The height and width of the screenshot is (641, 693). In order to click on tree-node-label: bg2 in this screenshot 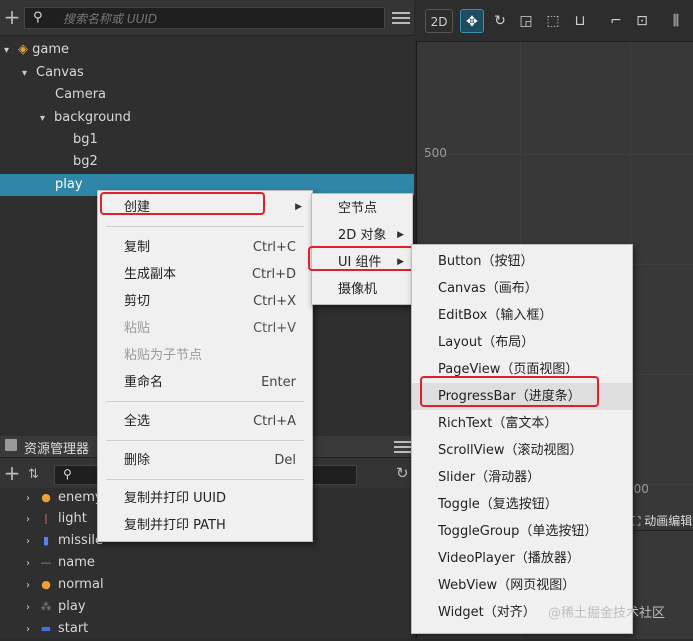, I will do `click(85, 161)`.